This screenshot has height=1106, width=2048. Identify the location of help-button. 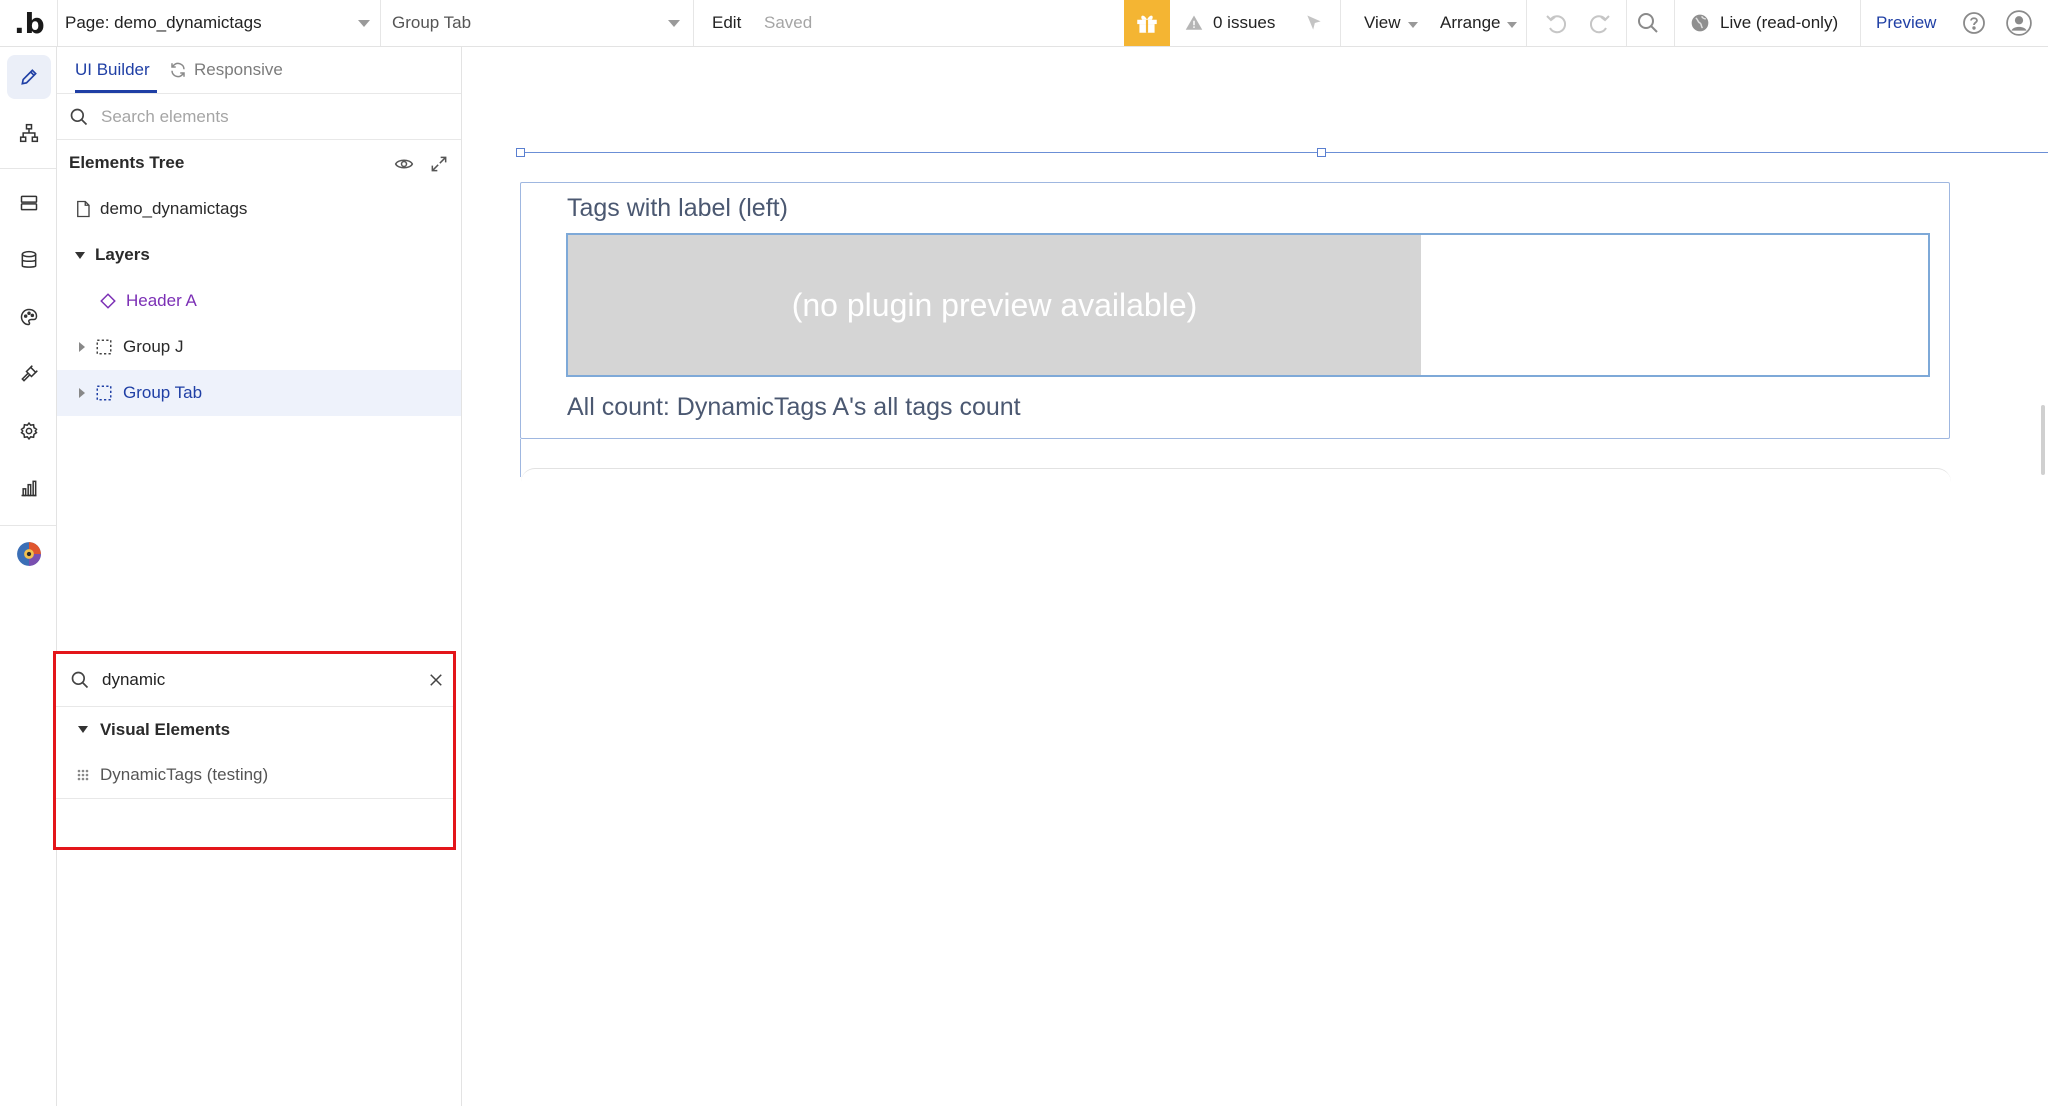
(1974, 23).